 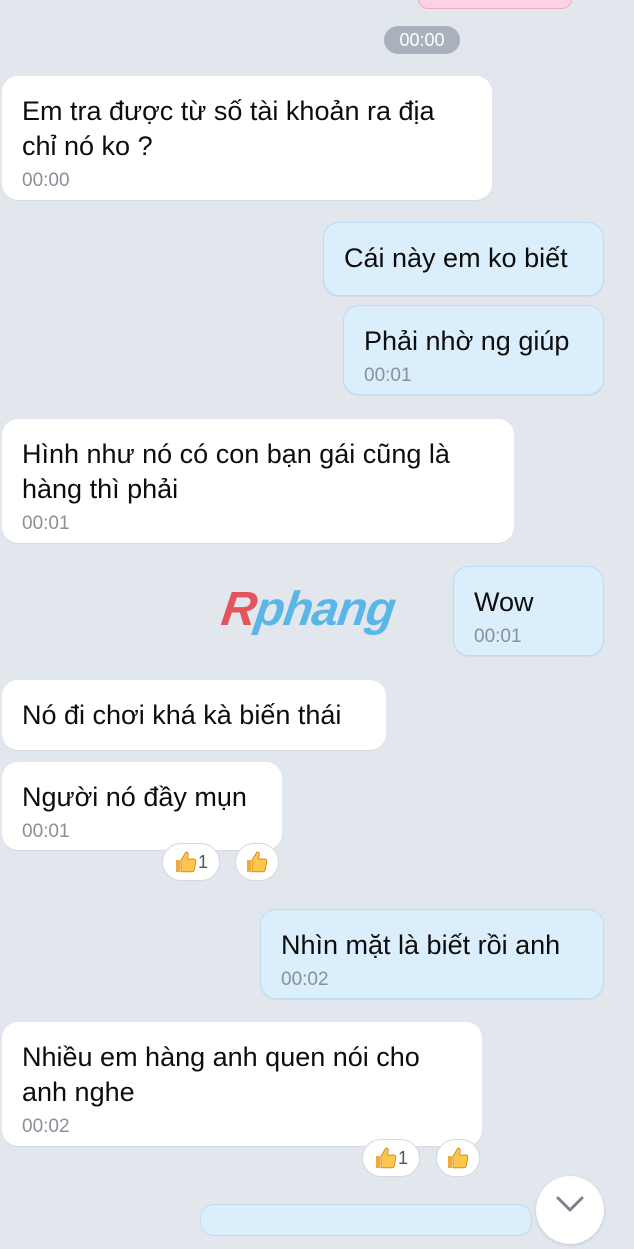 What do you see at coordinates (456, 258) in the screenshot?
I see `message-text: Cái này em ko biết` at bounding box center [456, 258].